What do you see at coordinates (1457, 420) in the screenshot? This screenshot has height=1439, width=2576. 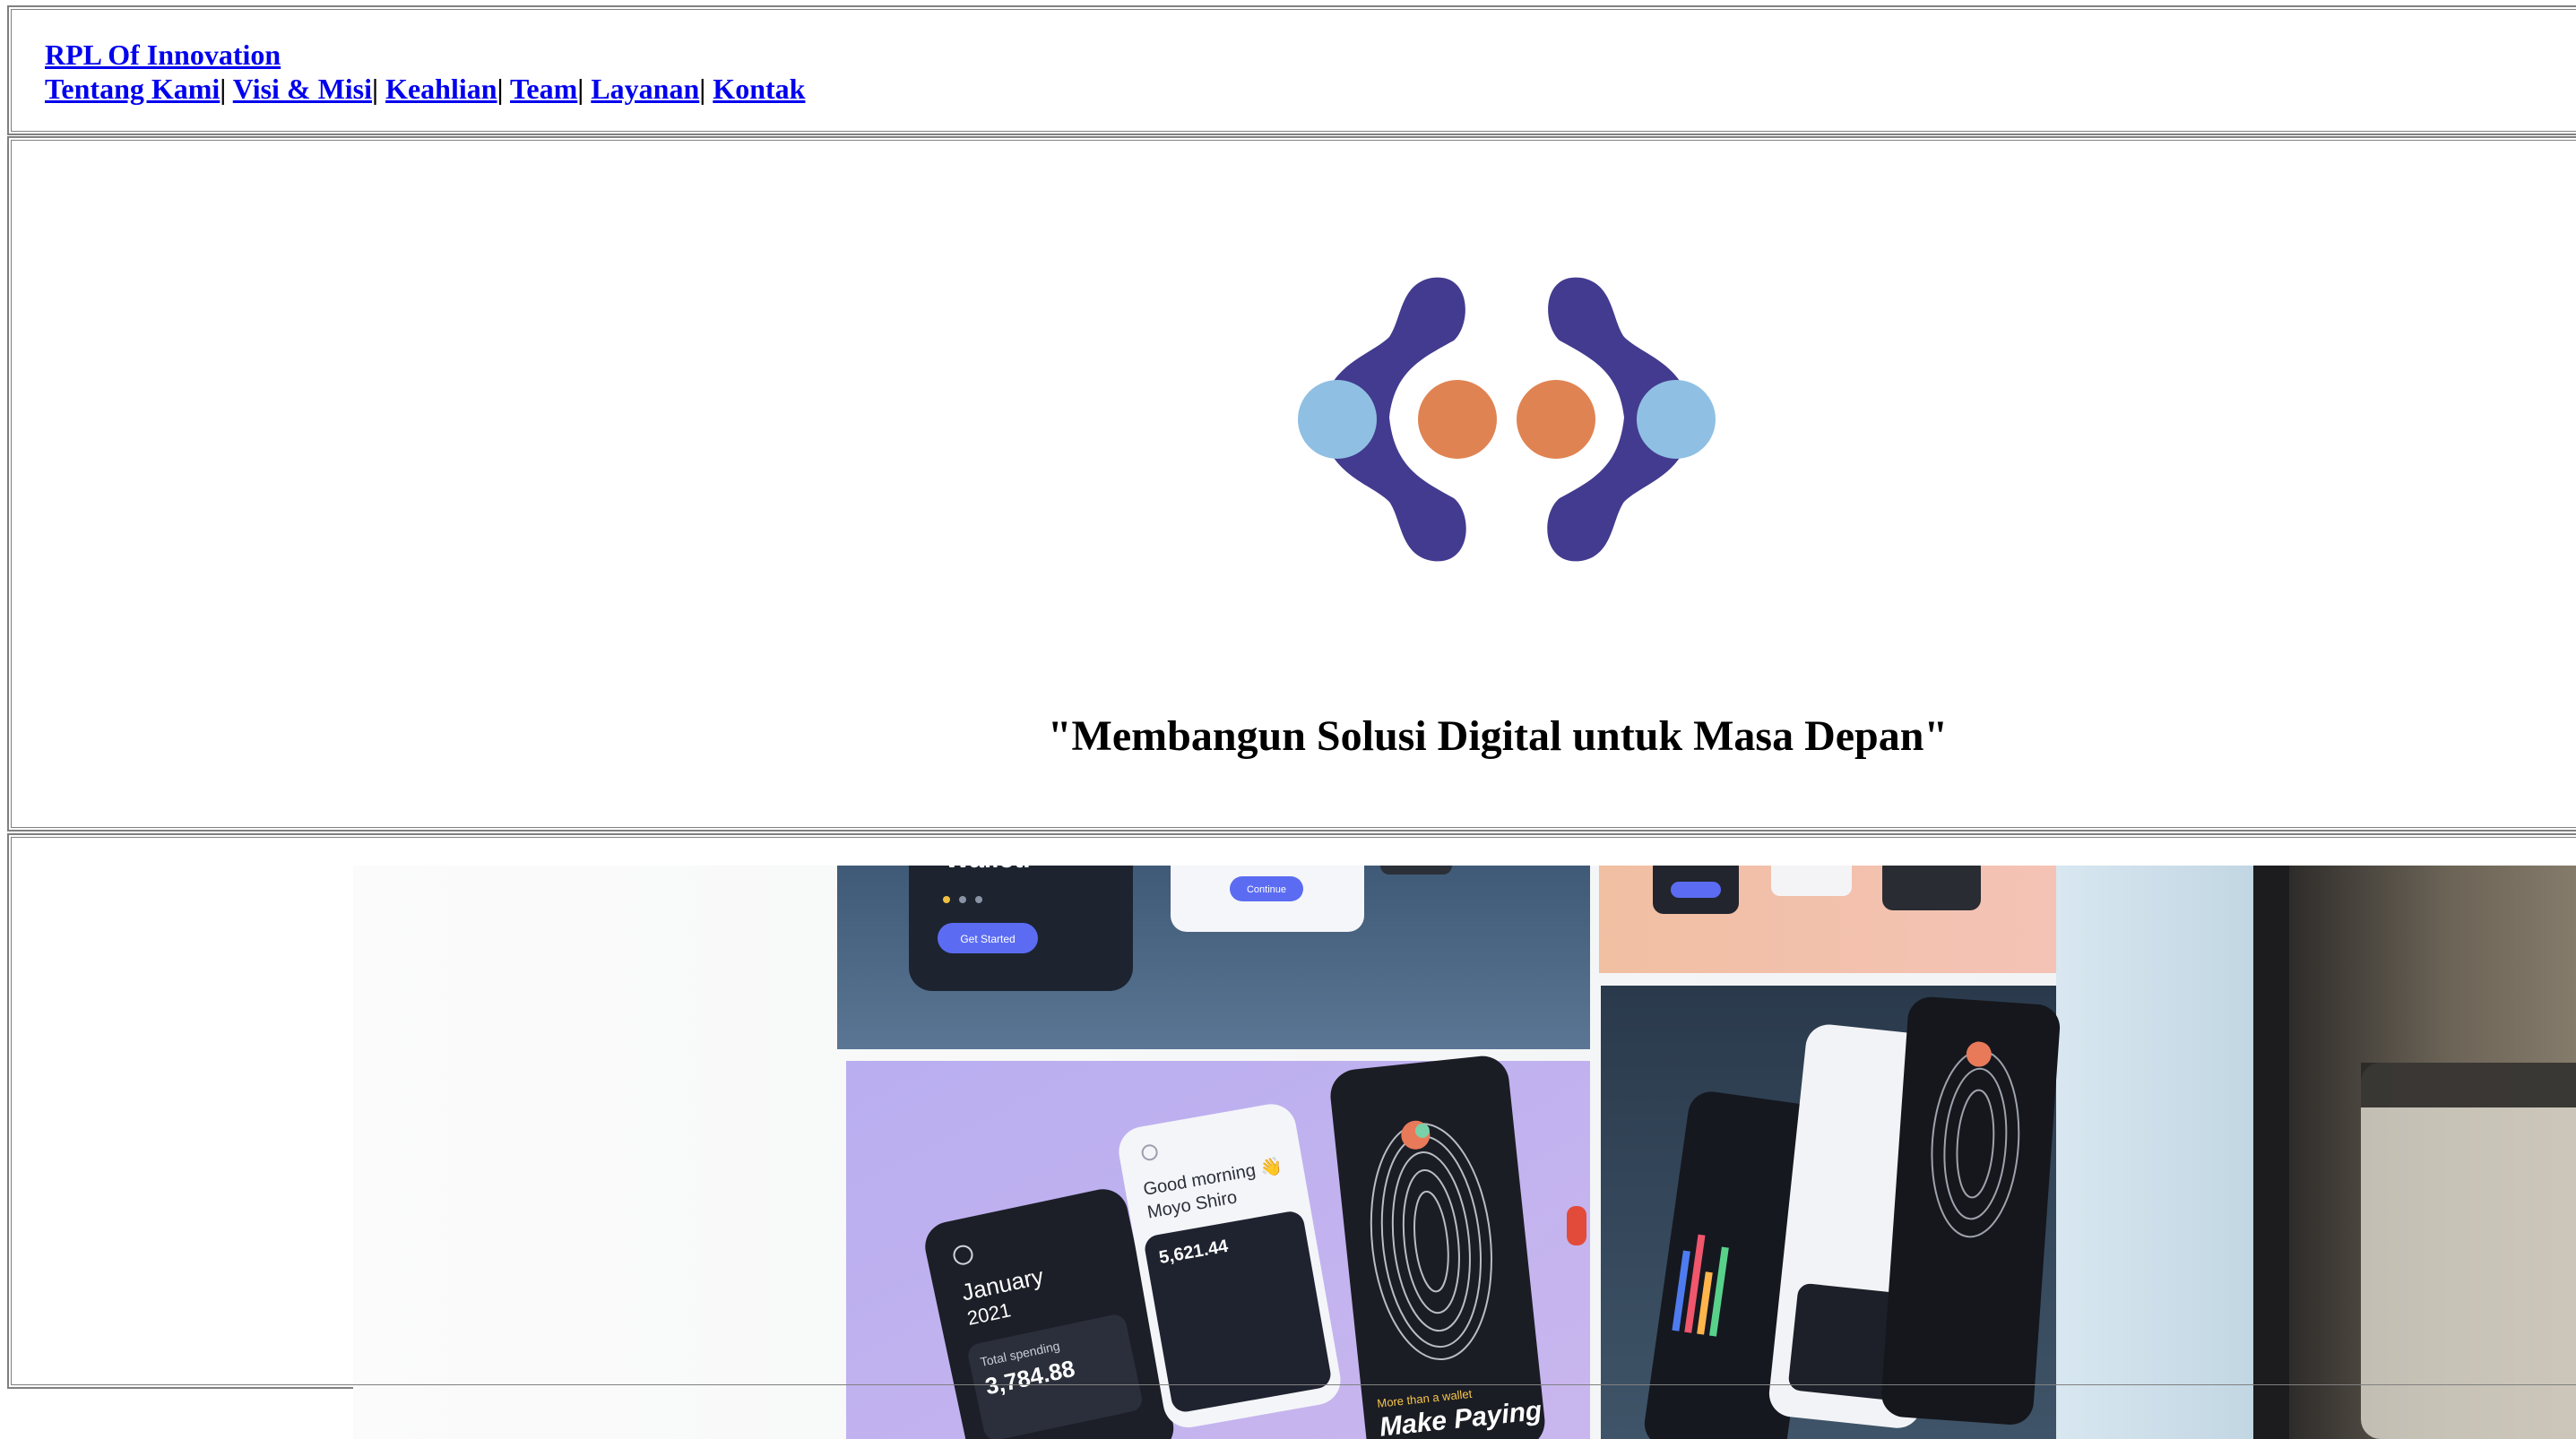 I see `logo-left-orange-dot` at bounding box center [1457, 420].